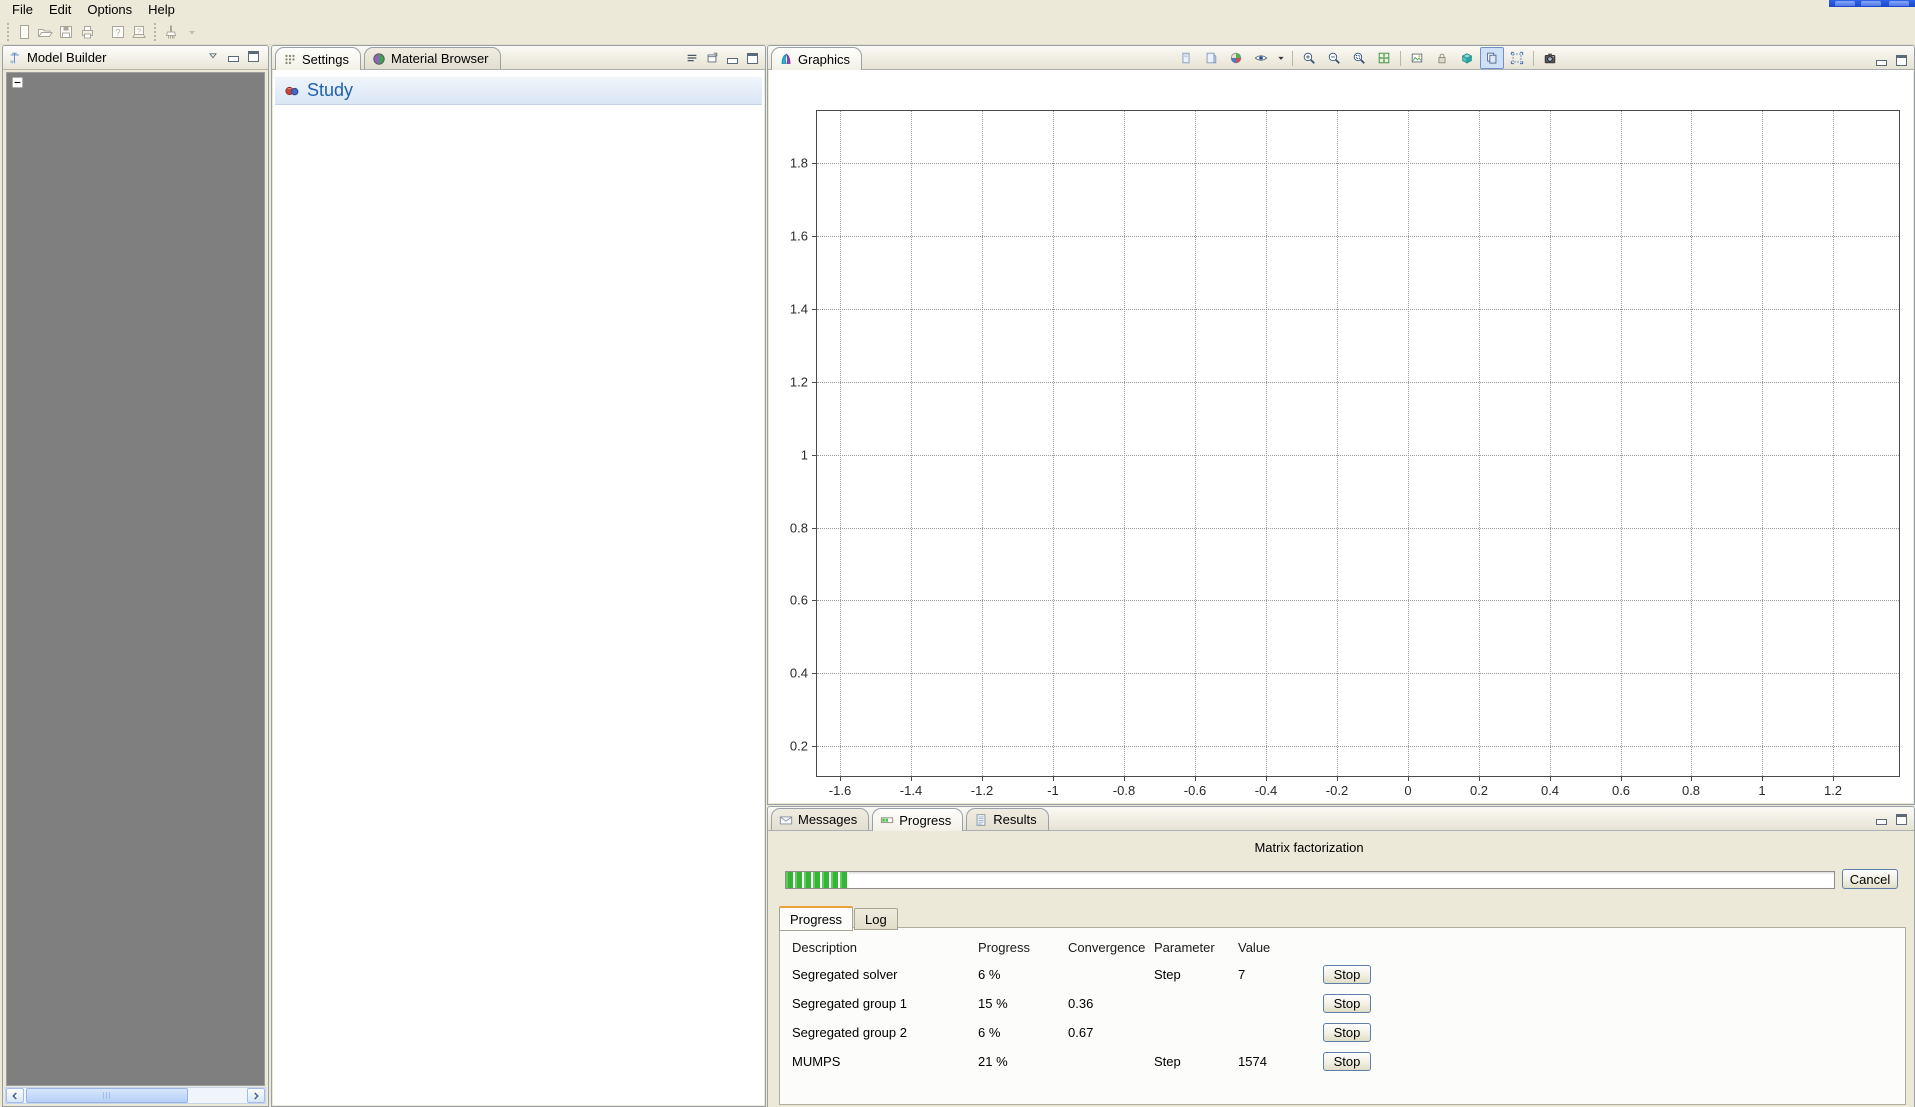 The height and width of the screenshot is (1107, 1915). I want to click on toolbar-separator, so click(1400, 58).